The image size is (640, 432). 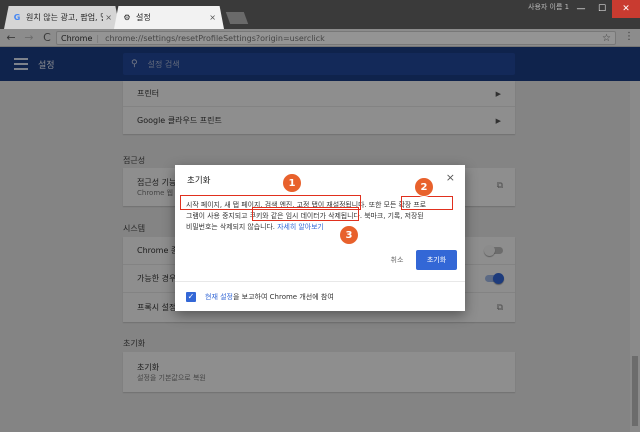 I want to click on dialog-title: 초기화, so click(x=199, y=181).